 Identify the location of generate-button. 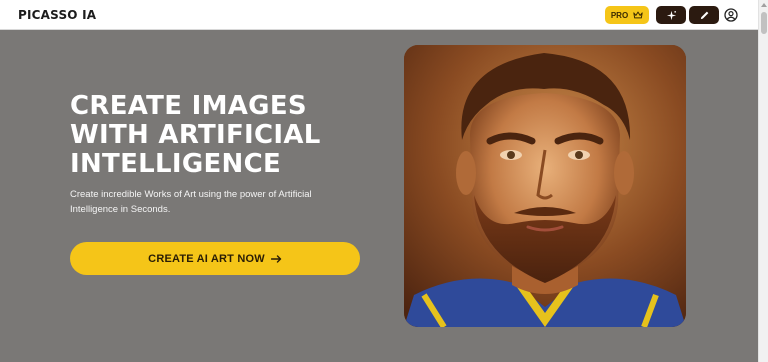
(671, 15).